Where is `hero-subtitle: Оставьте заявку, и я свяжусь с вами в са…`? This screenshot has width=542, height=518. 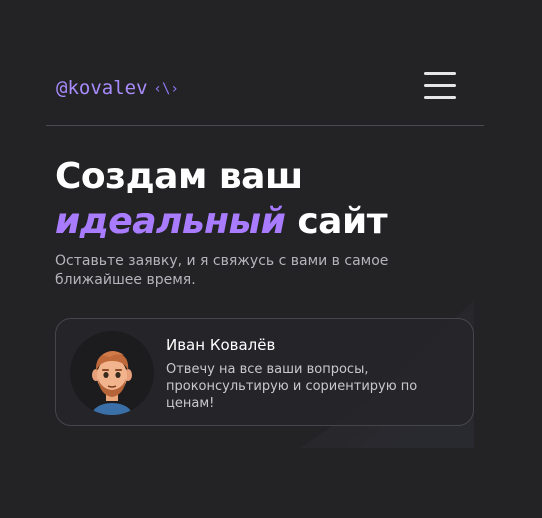
hero-subtitle: Оставьте заявку, и я свяжусь с вами в са… is located at coordinates (222, 270).